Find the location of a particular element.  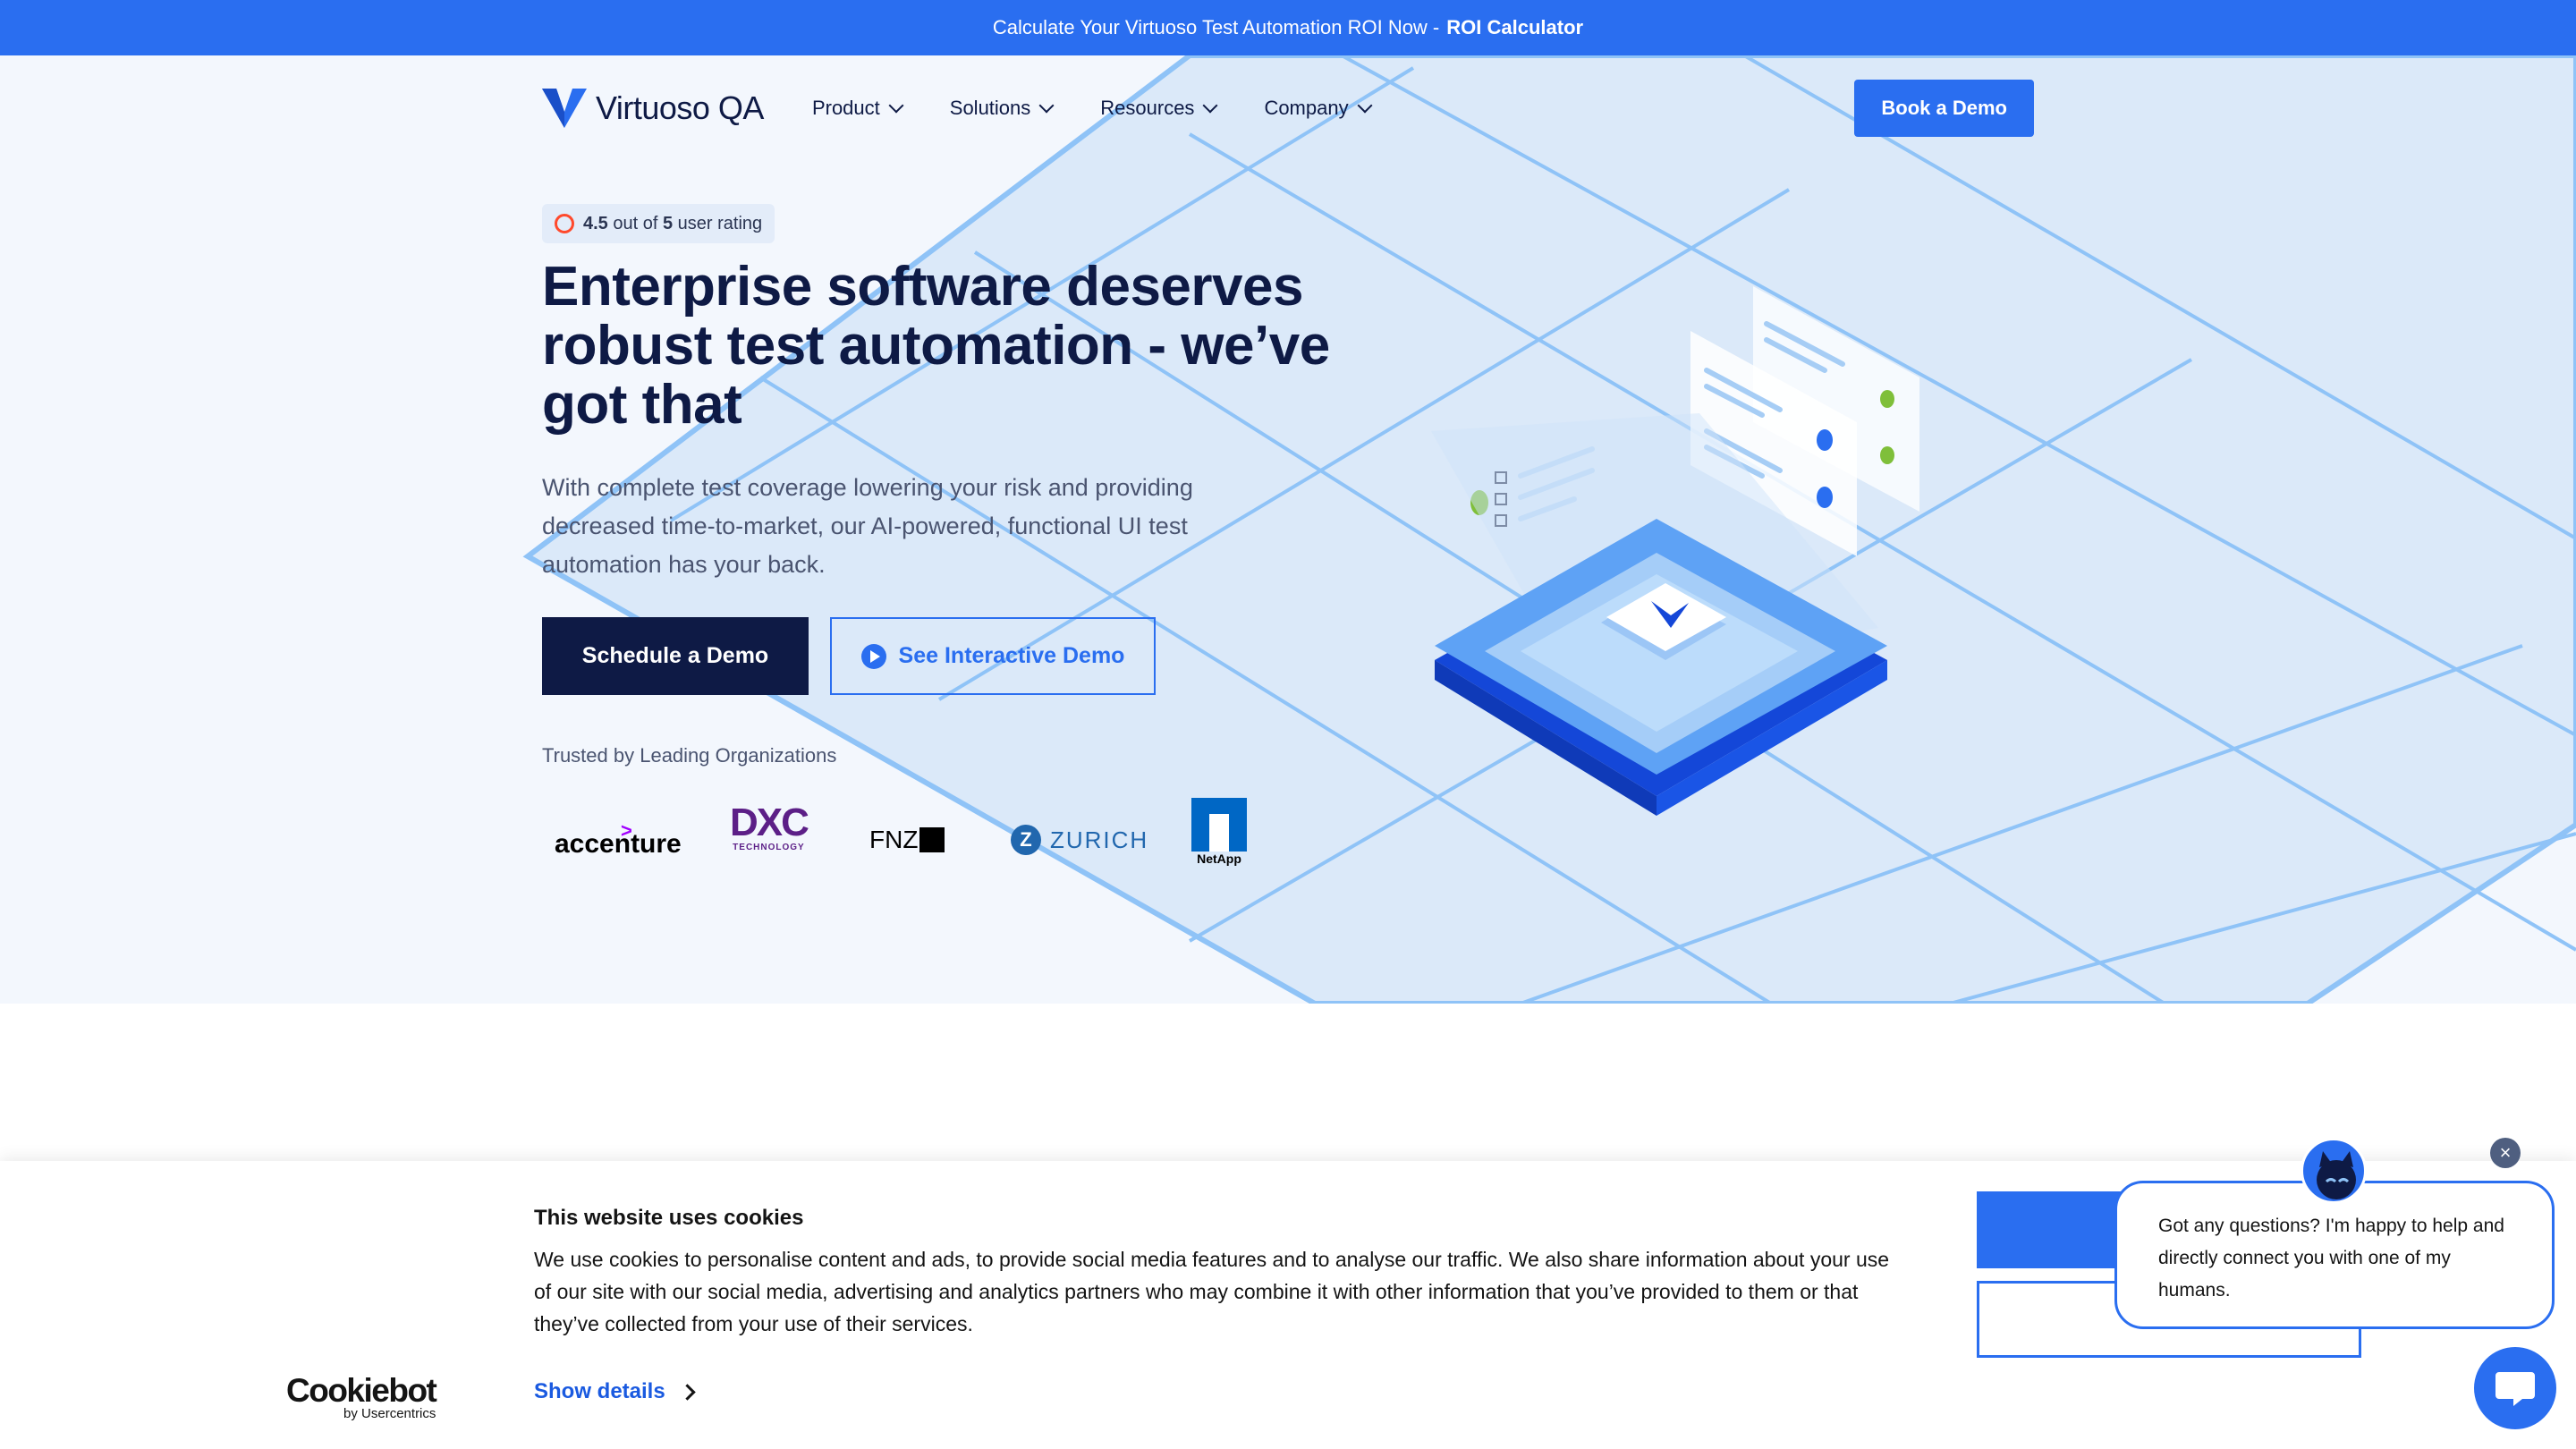

dxc-logo: DXC TECHNOLOGY is located at coordinates (769, 827).